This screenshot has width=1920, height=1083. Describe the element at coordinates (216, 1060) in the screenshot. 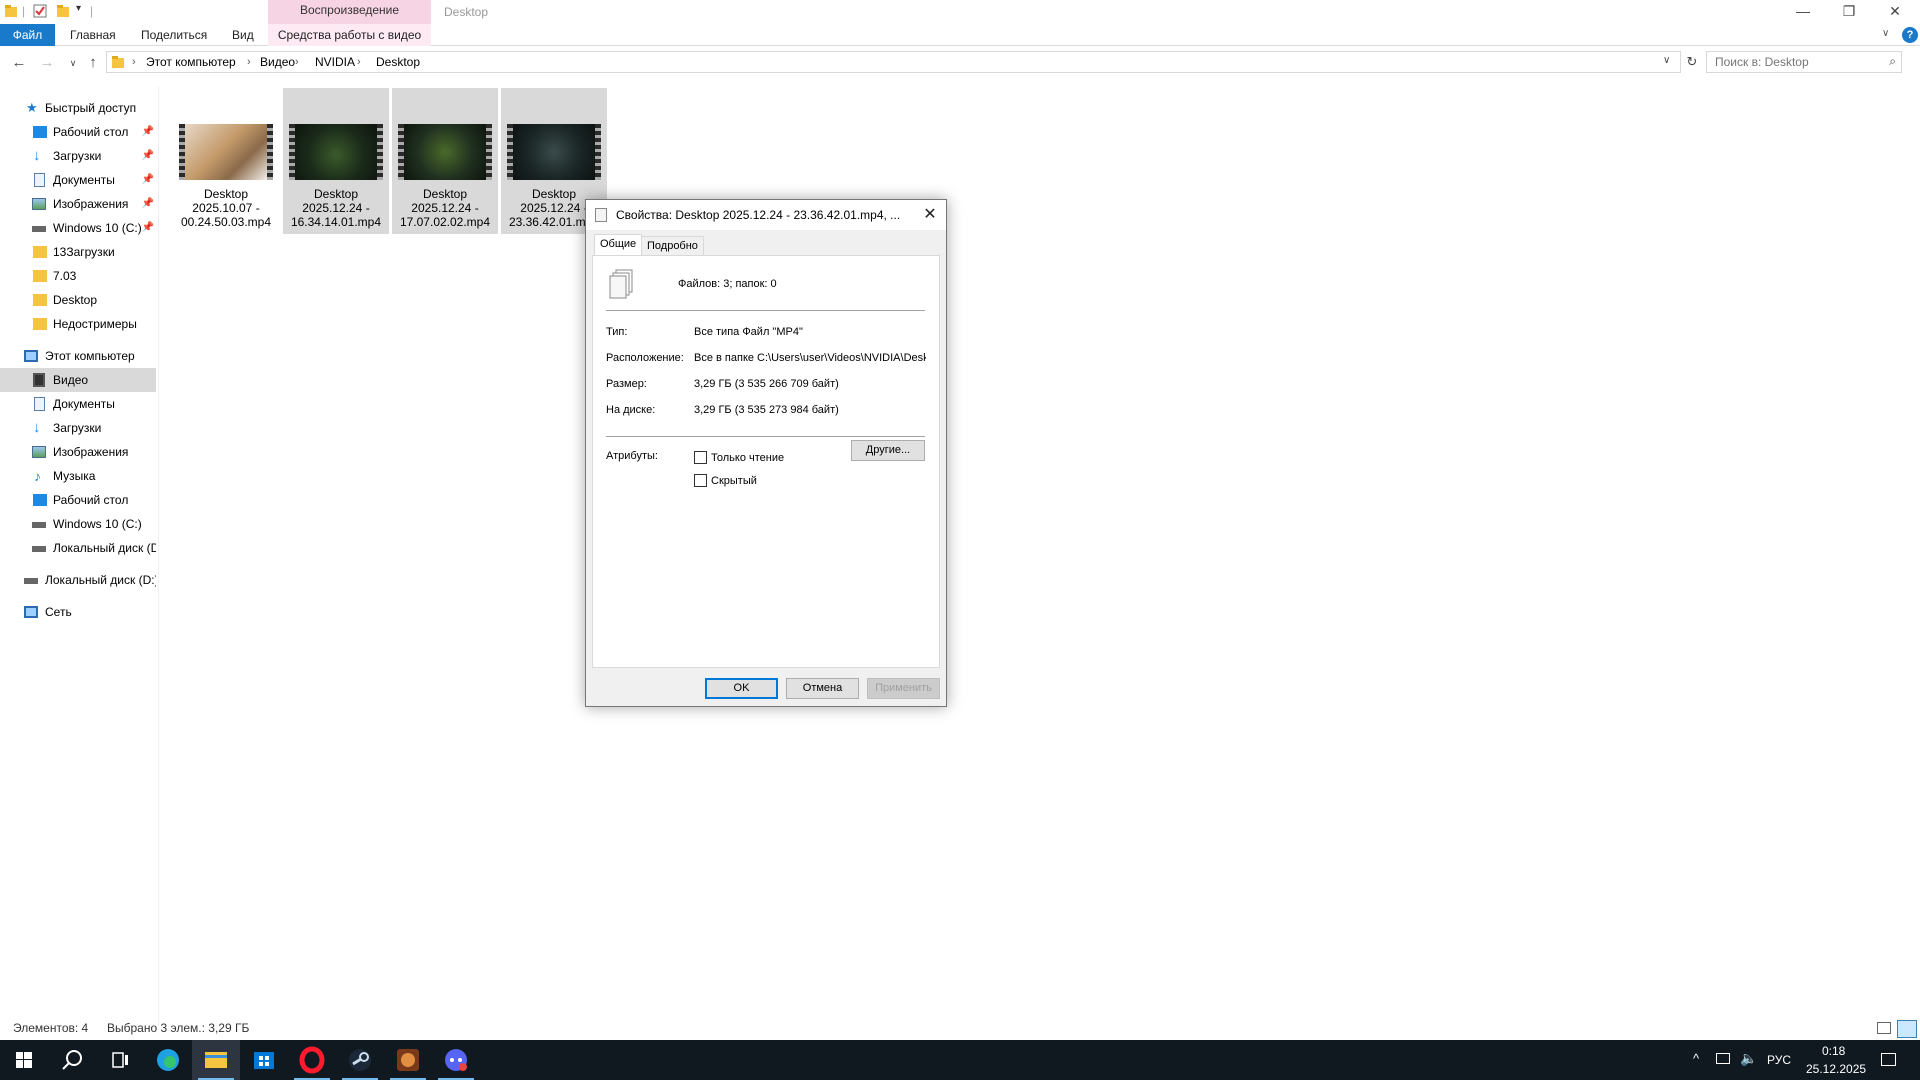

I see `file-explorer-app-icon` at that location.